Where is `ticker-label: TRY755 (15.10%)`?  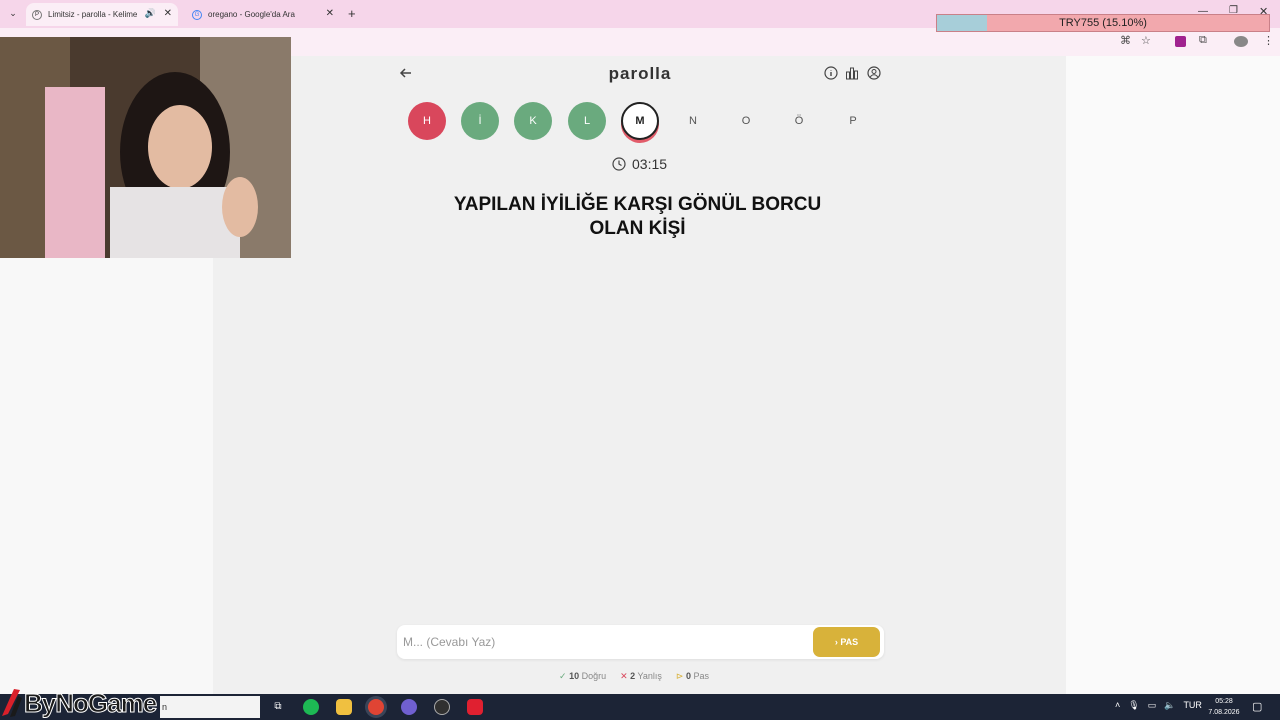 ticker-label: TRY755 (15.10%) is located at coordinates (1103, 23).